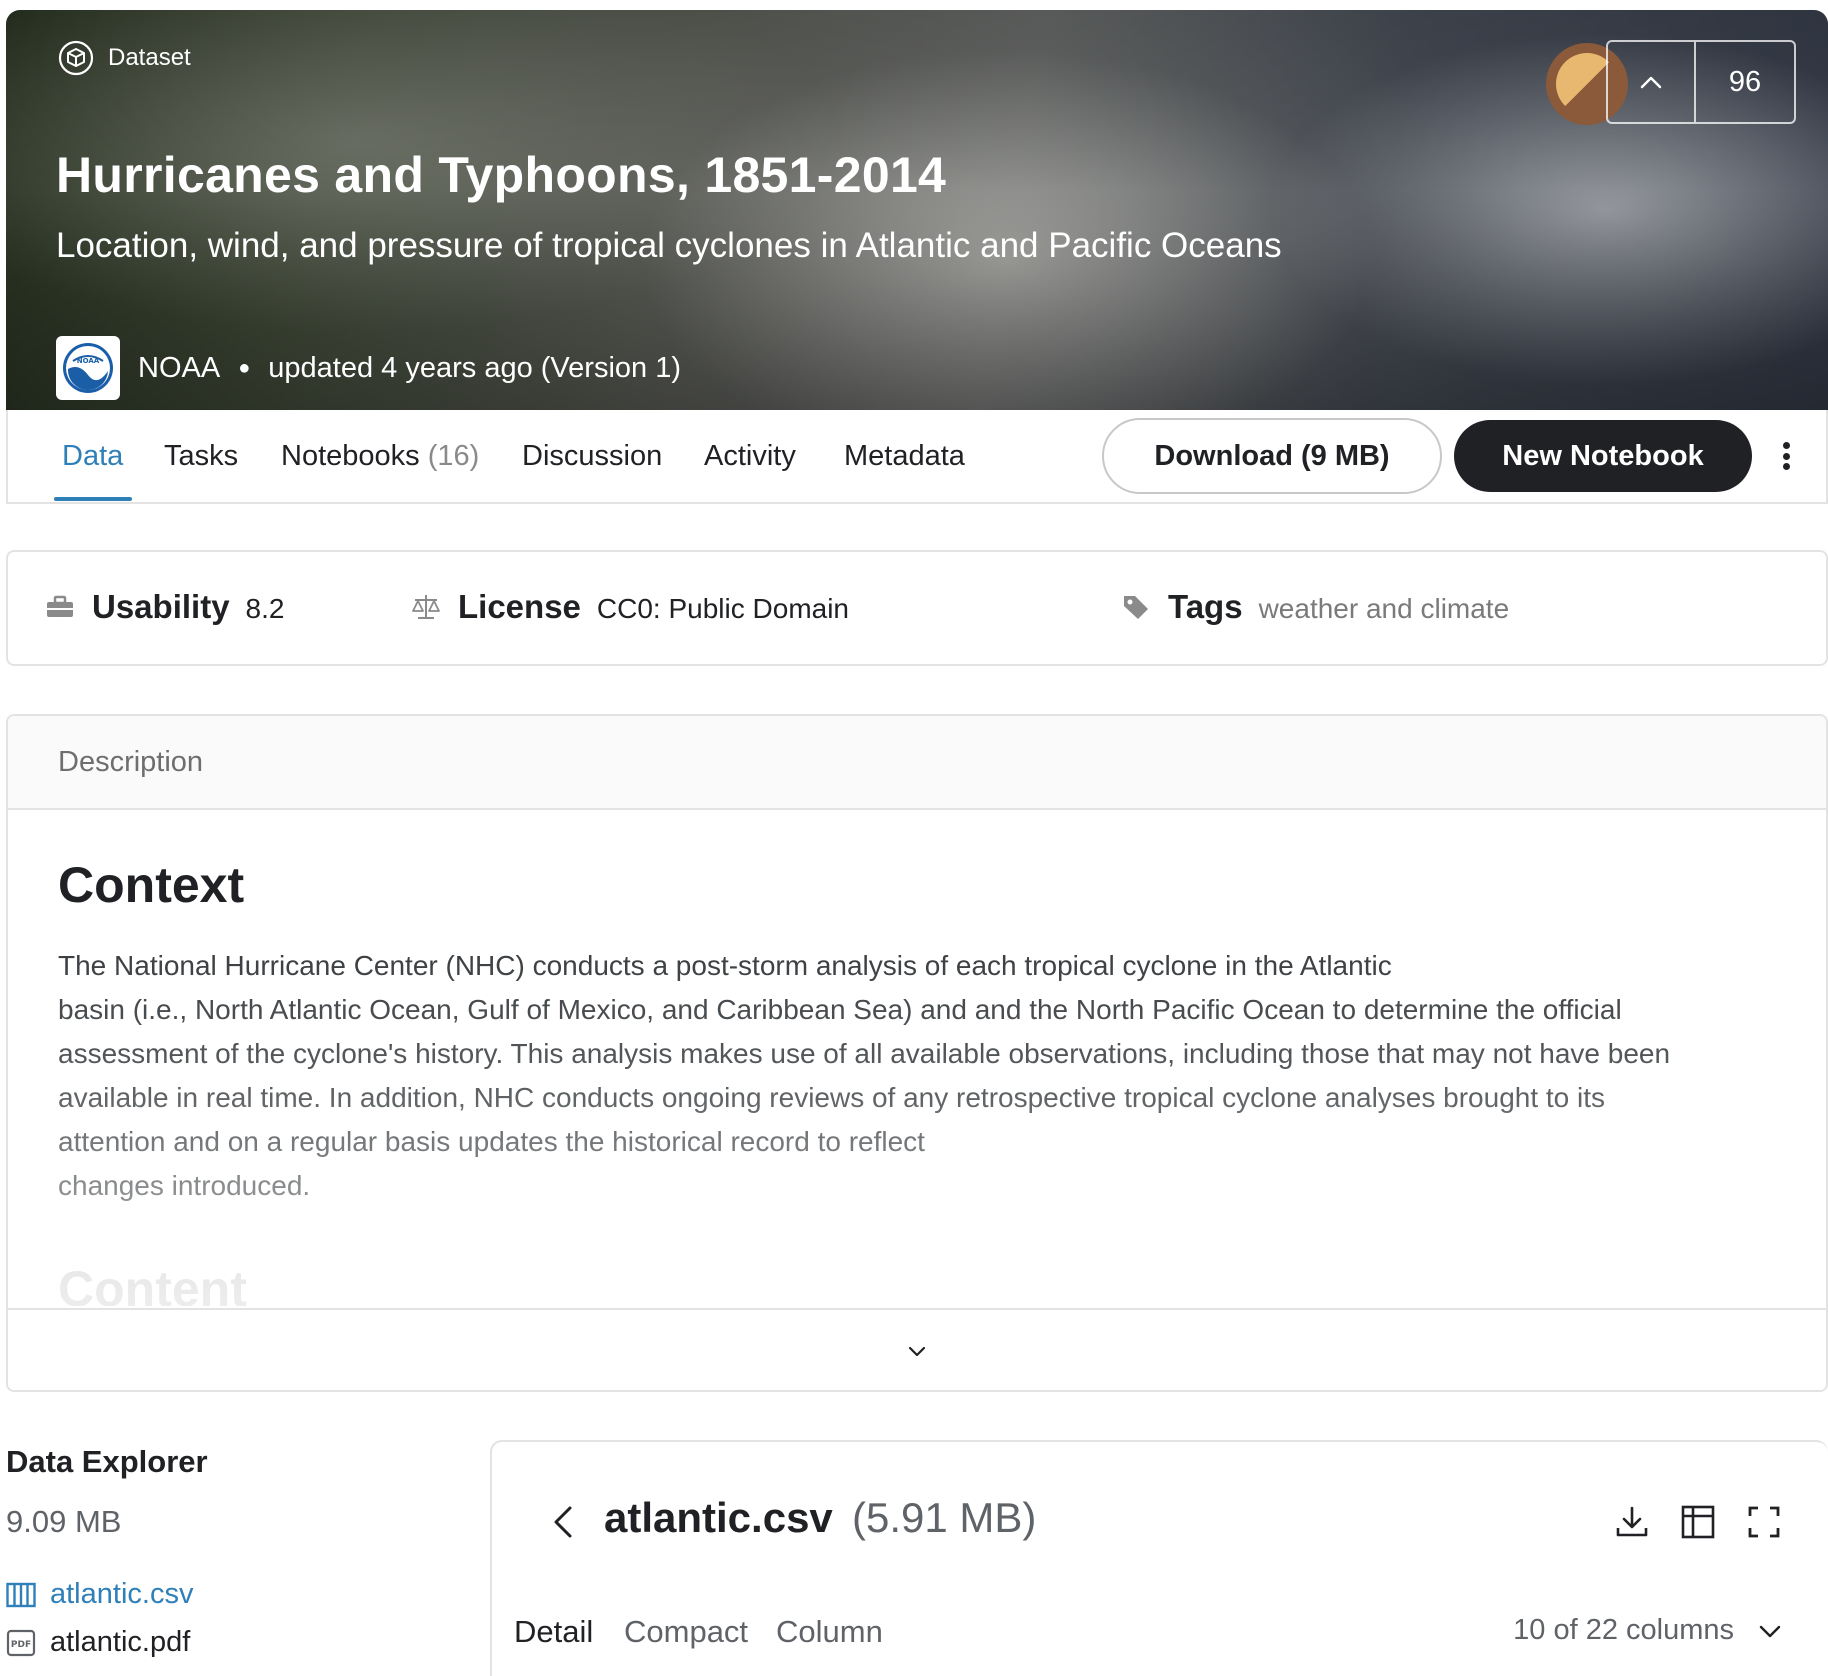 This screenshot has width=1828, height=1676. I want to click on file-name: atlantic.csv, so click(122, 1594).